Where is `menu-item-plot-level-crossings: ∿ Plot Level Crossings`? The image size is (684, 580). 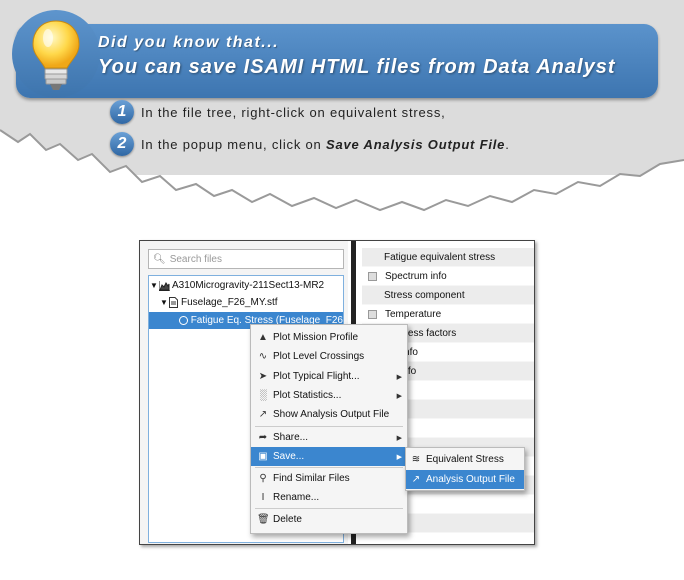
menu-item-plot-level-crossings: ∿ Plot Level Crossings is located at coordinates (329, 356).